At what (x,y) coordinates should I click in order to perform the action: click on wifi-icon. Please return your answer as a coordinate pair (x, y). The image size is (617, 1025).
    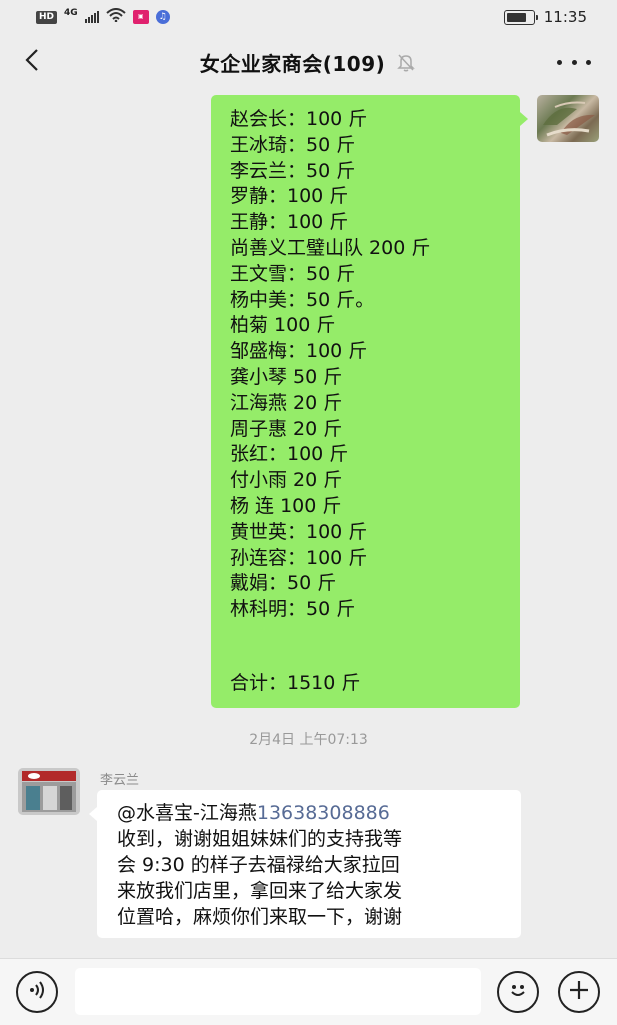
    Looking at the image, I should click on (116, 17).